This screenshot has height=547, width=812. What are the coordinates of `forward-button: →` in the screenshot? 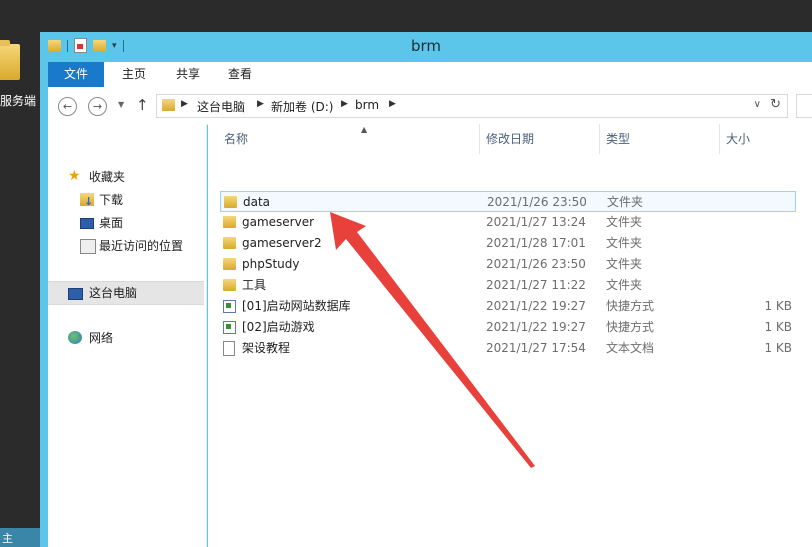 It's located at (97, 106).